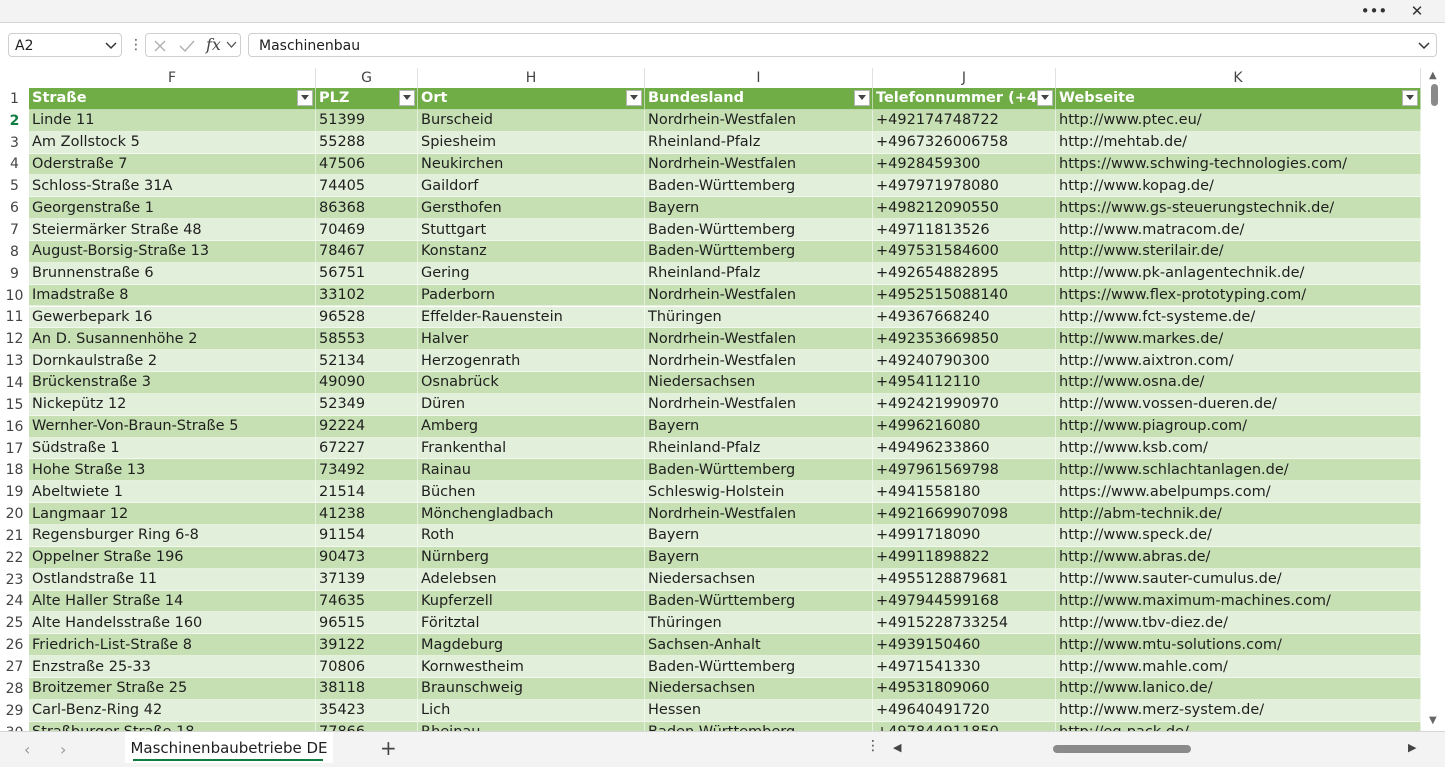  Describe the element at coordinates (964, 142) in the screenshot. I see `table-cell: +4967326006758` at that location.